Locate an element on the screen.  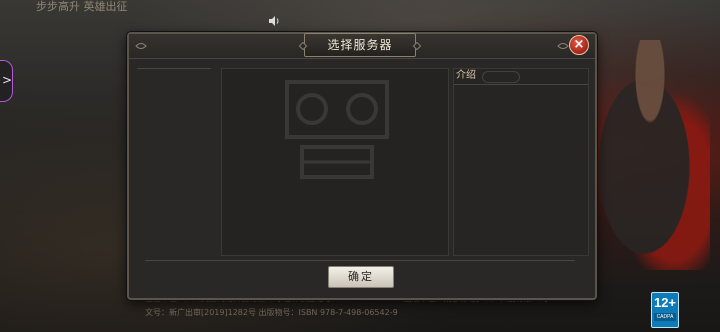
dialog-header: 选择服务器 × is located at coordinates (362, 46).